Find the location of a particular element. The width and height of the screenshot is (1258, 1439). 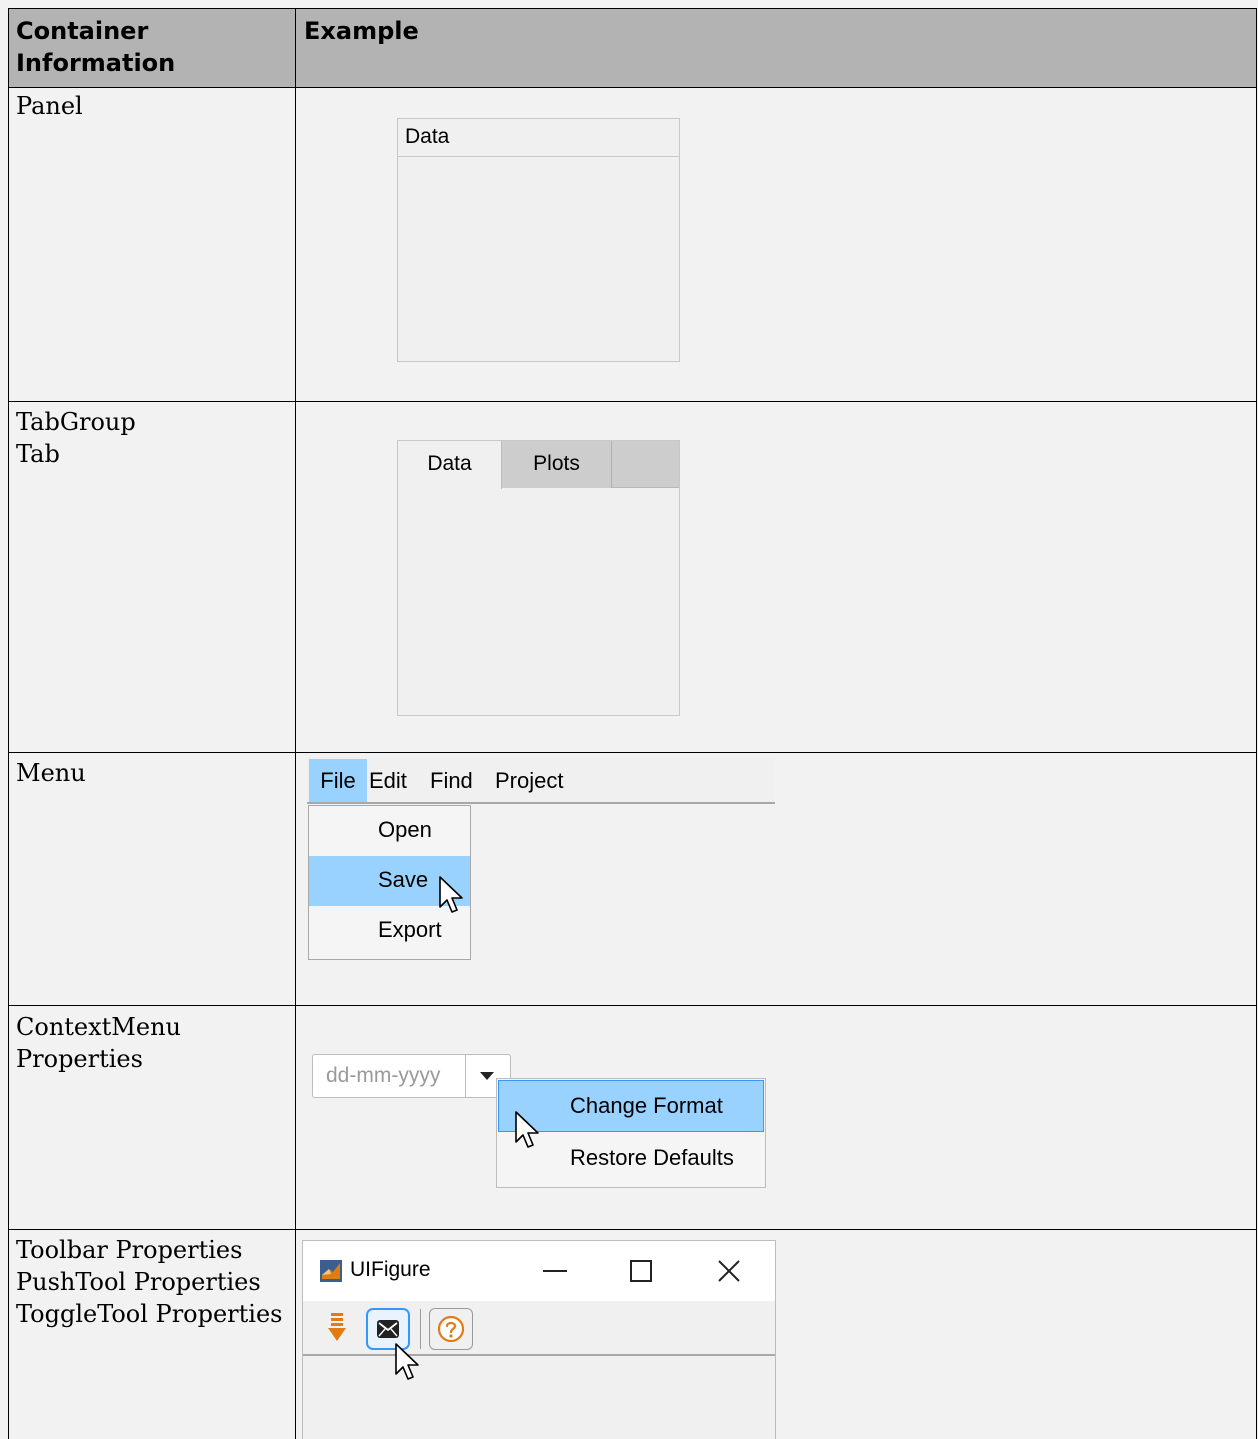

close-icon is located at coordinates (729, 1271).